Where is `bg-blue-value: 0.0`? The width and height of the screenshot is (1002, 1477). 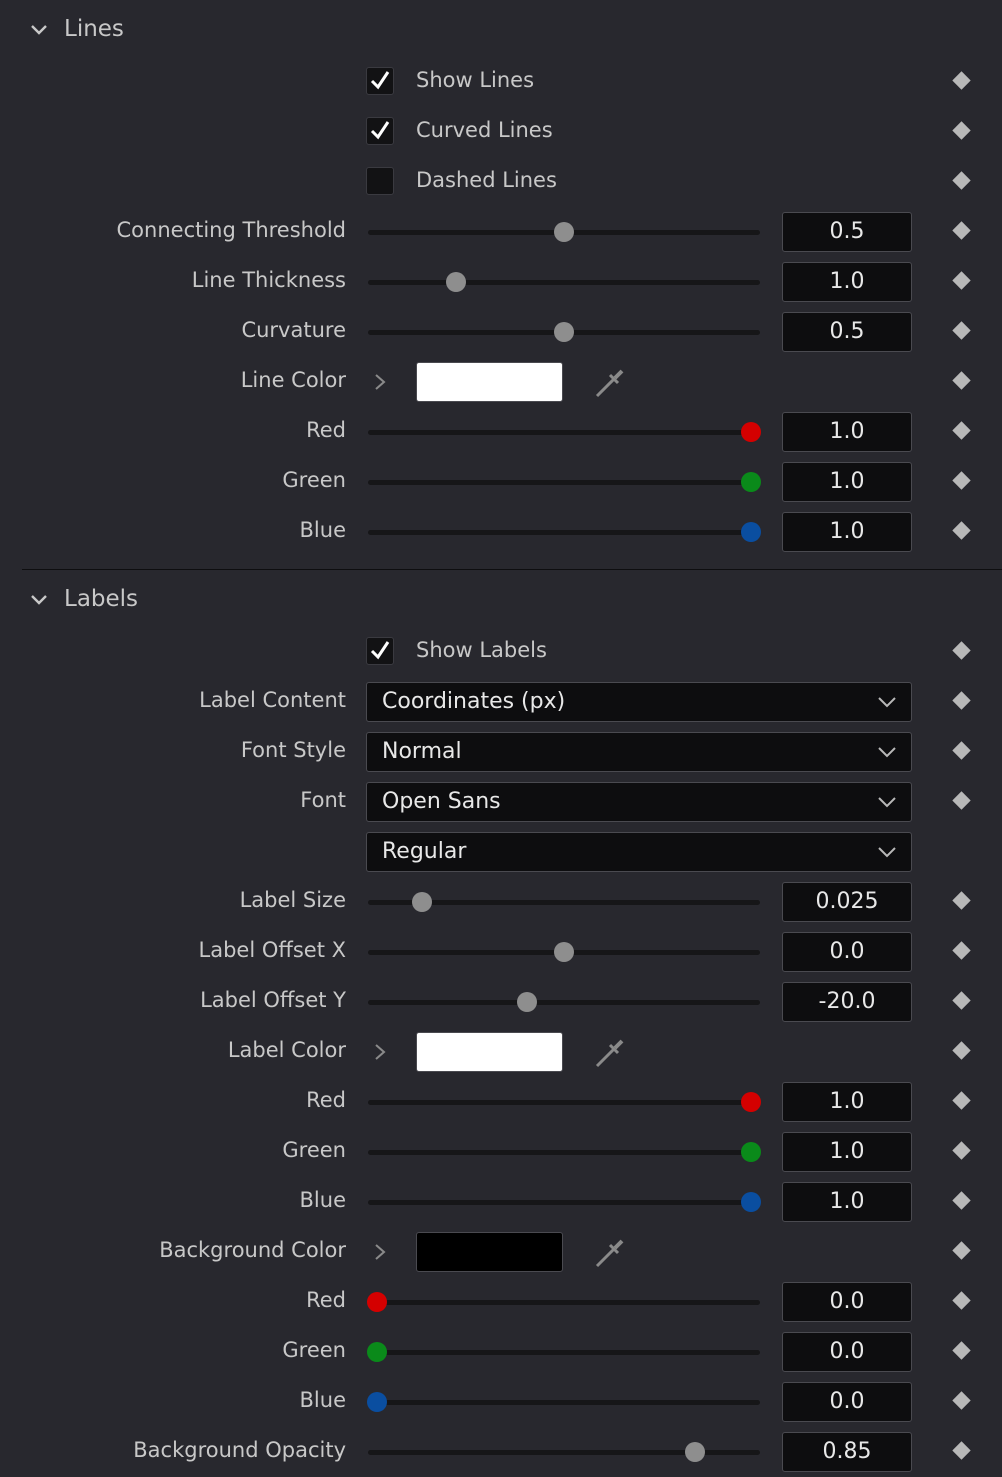 bg-blue-value: 0.0 is located at coordinates (847, 1402).